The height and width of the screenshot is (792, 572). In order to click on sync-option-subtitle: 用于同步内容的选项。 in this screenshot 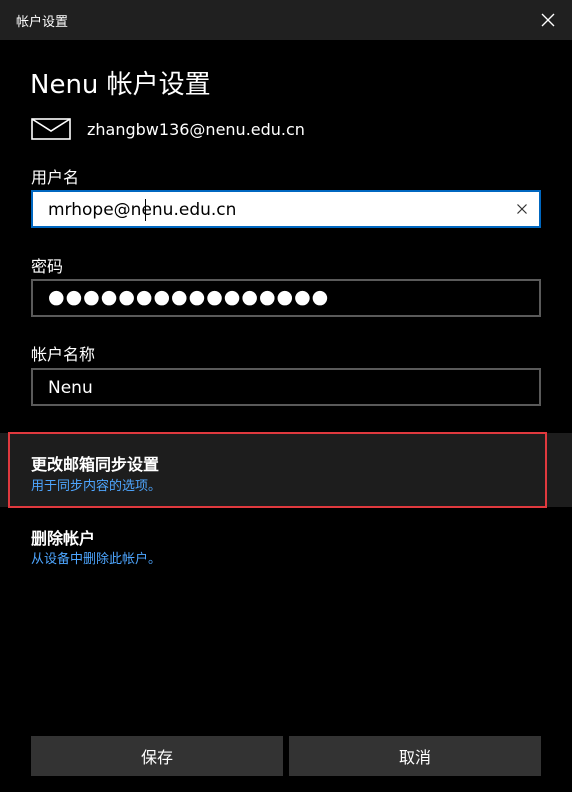, I will do `click(96, 486)`.